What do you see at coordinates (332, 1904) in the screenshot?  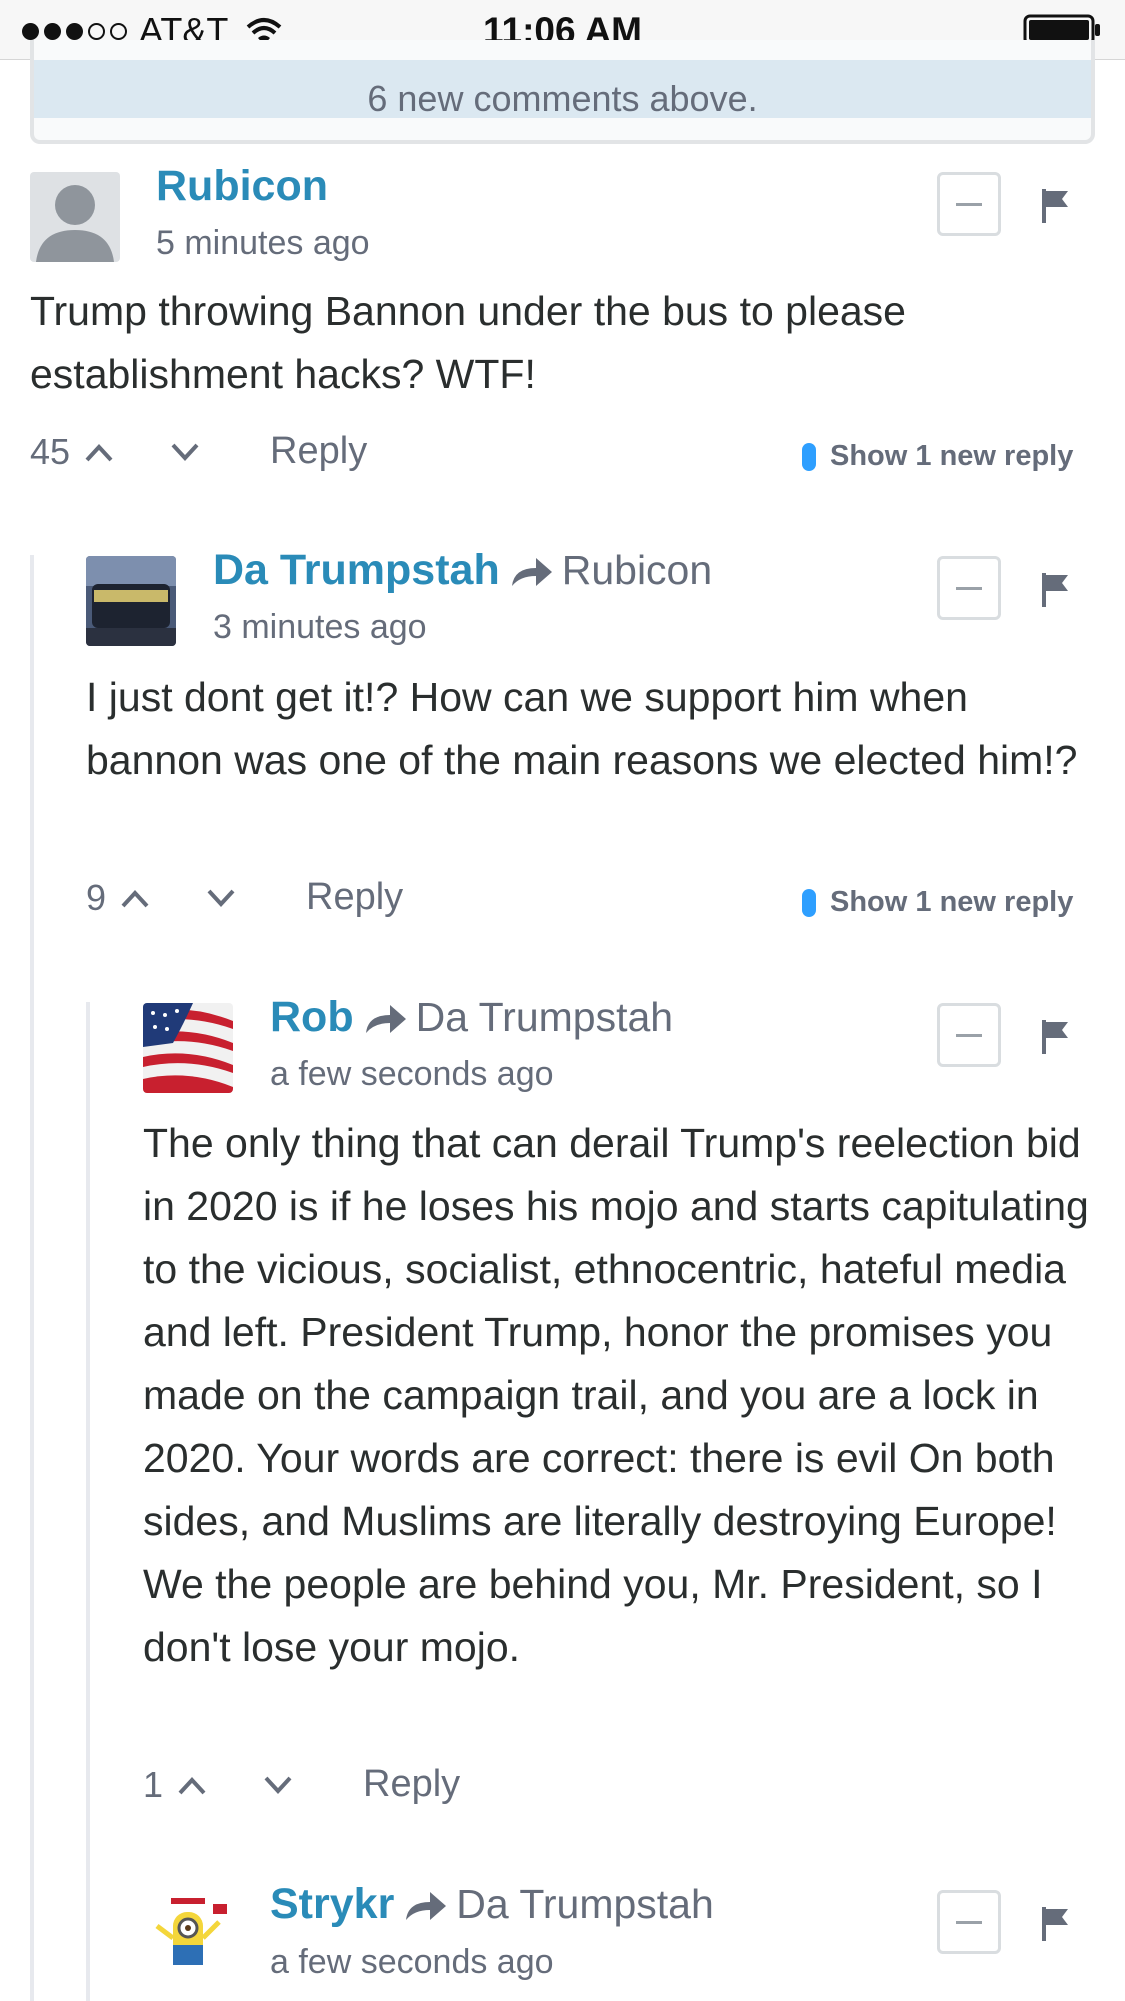 I see `author-name: Strykr` at bounding box center [332, 1904].